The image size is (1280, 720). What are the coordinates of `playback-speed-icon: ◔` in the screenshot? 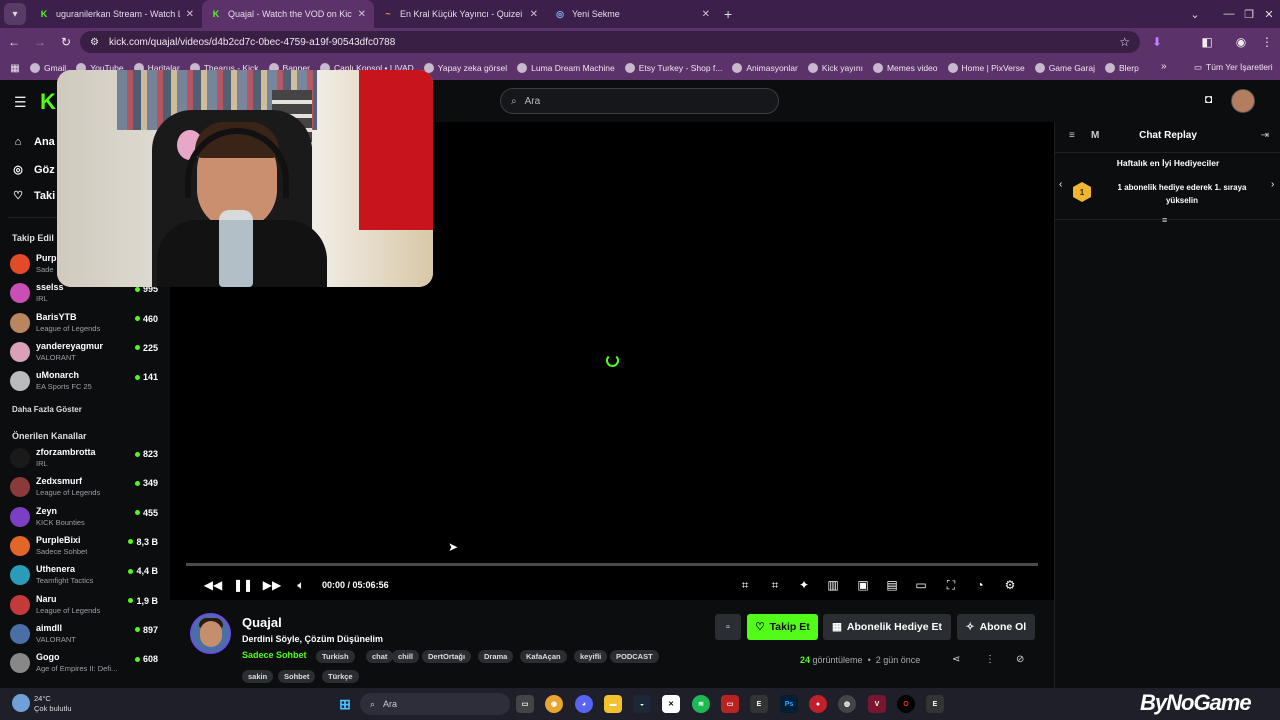 It's located at (980, 585).